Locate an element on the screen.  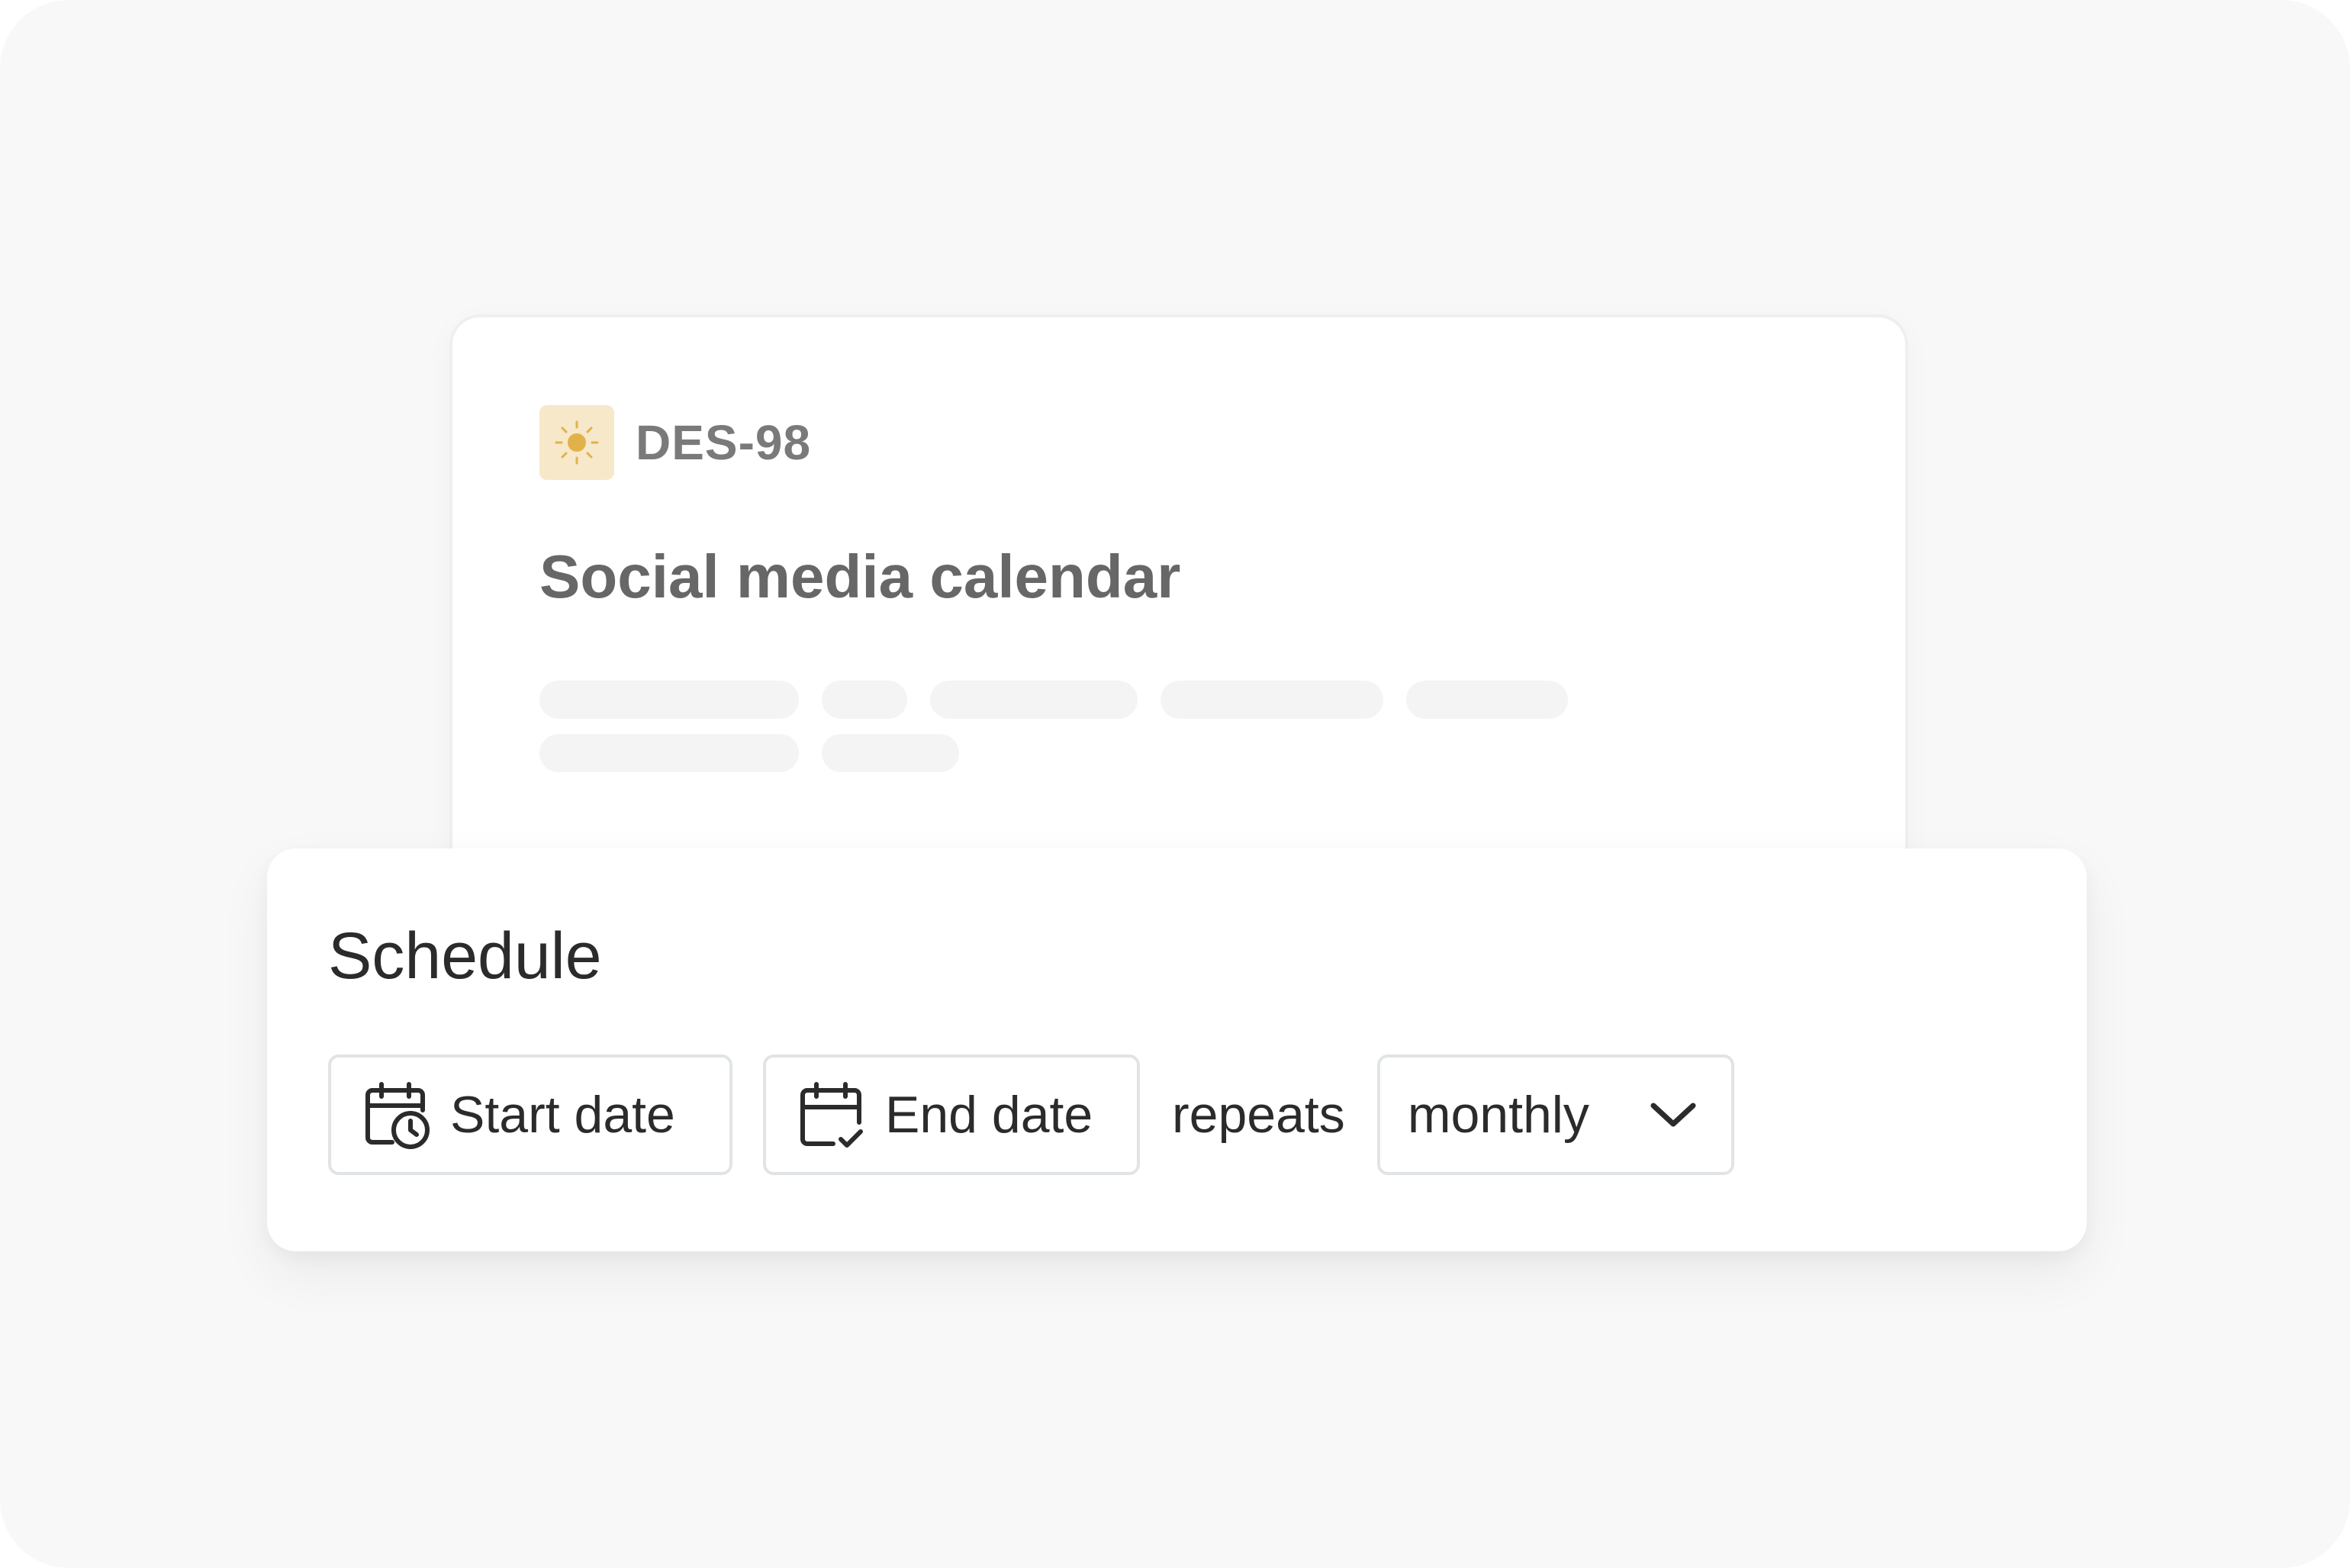
issue-title: Social media calendar is located at coordinates (860, 576).